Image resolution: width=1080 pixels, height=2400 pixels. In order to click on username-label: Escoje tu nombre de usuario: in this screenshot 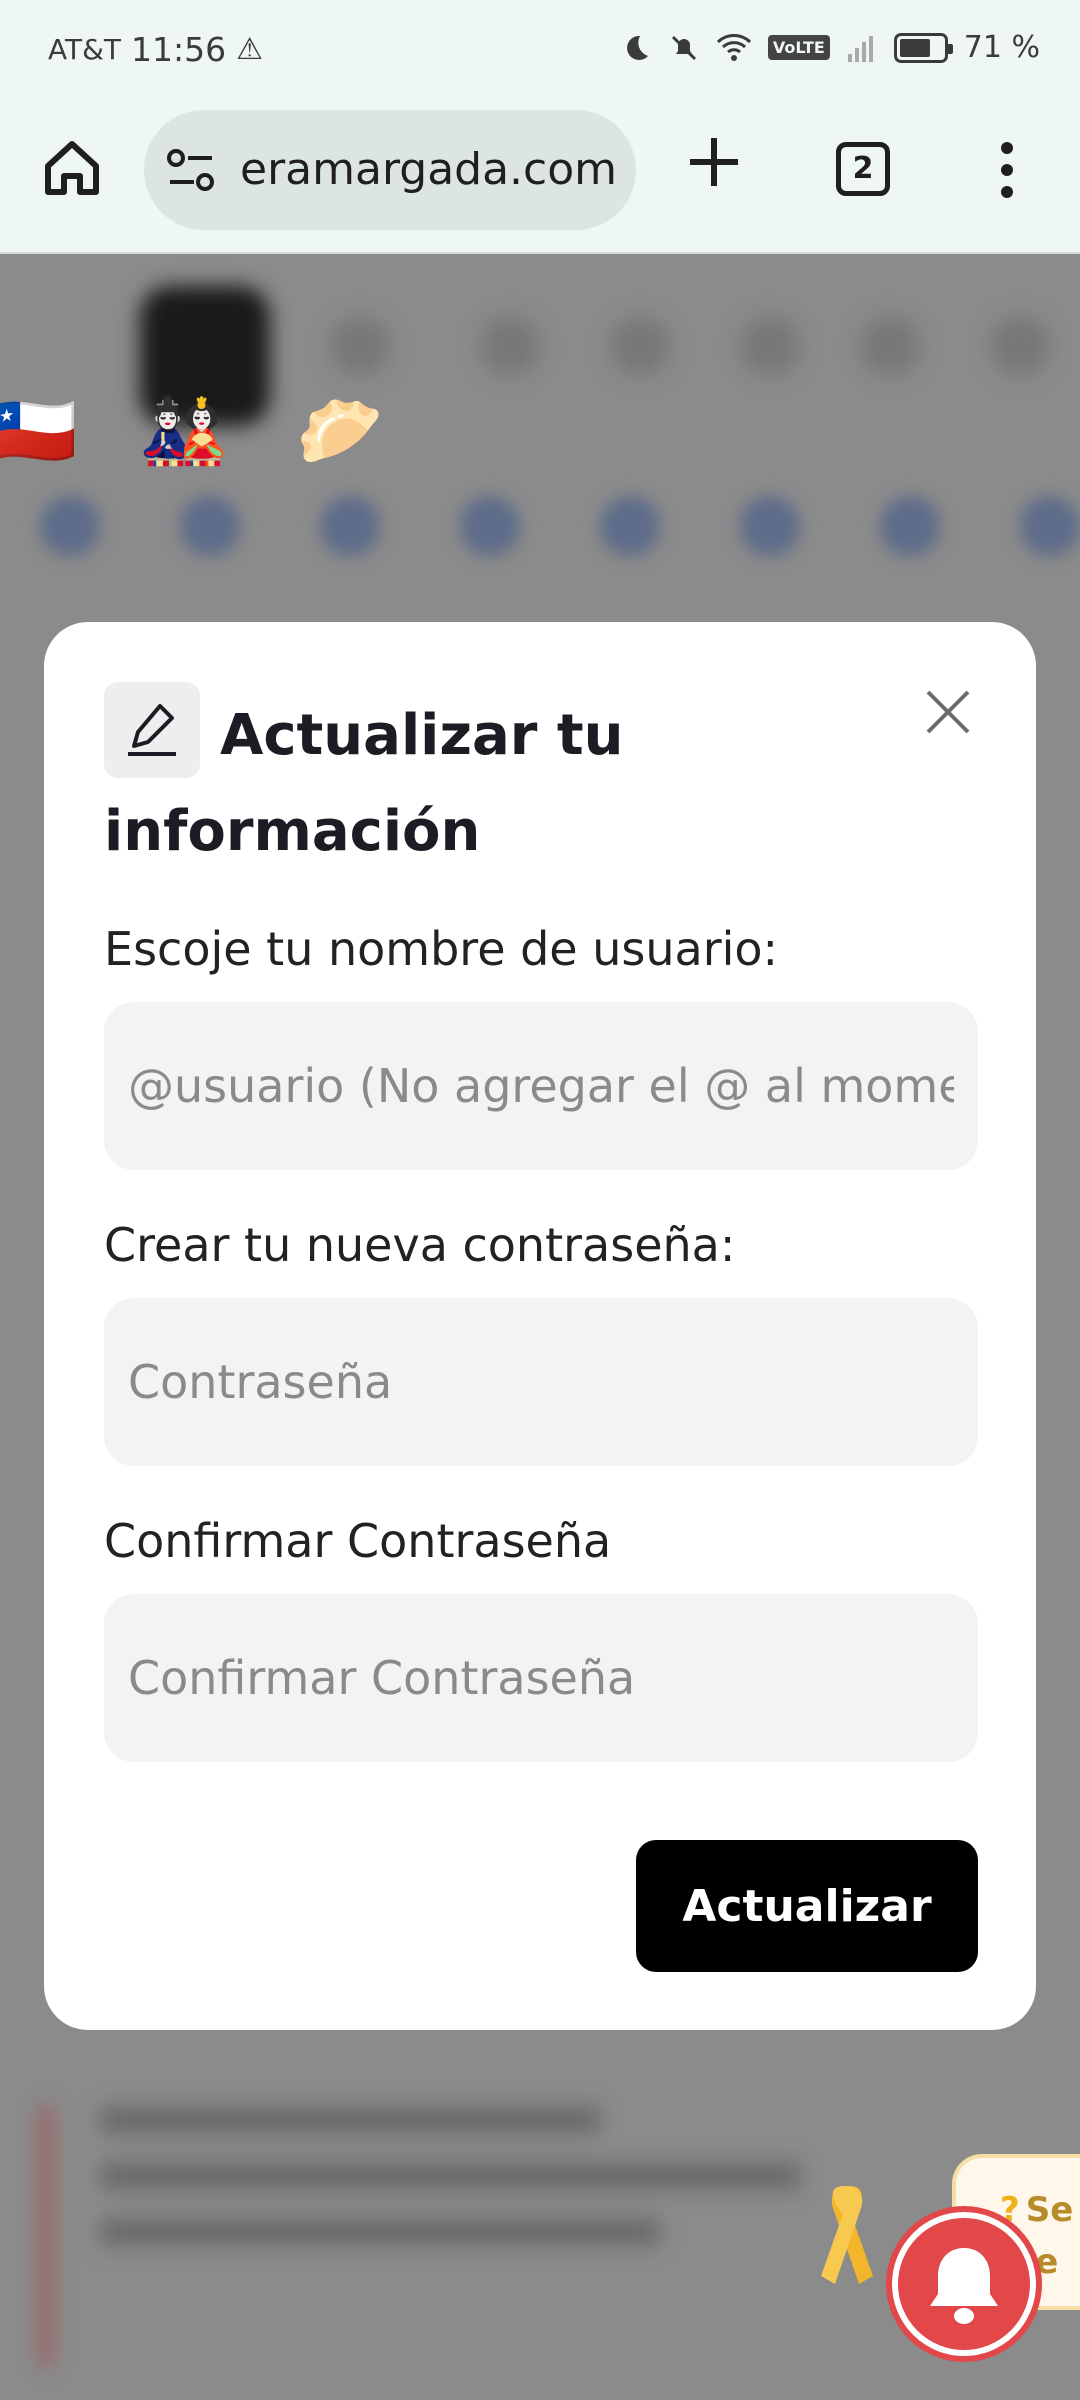, I will do `click(441, 949)`.